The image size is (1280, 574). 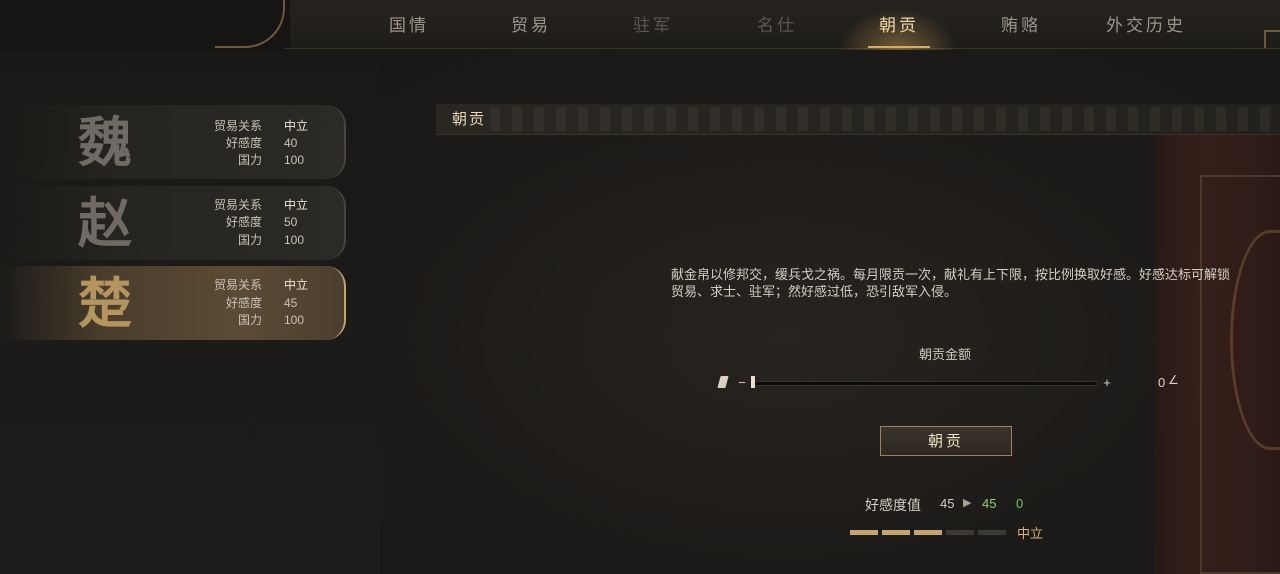 I want to click on favor-value: 50, so click(x=291, y=222).